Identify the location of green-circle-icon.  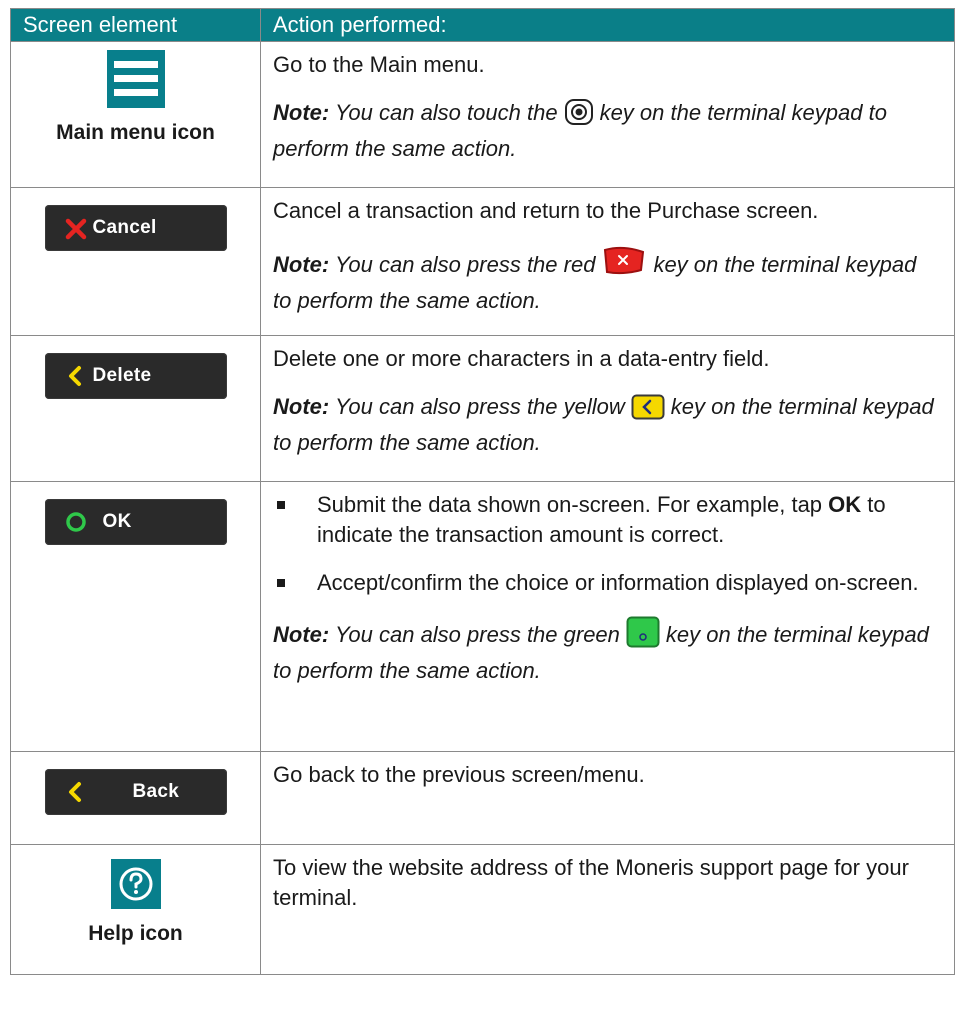
(76, 522).